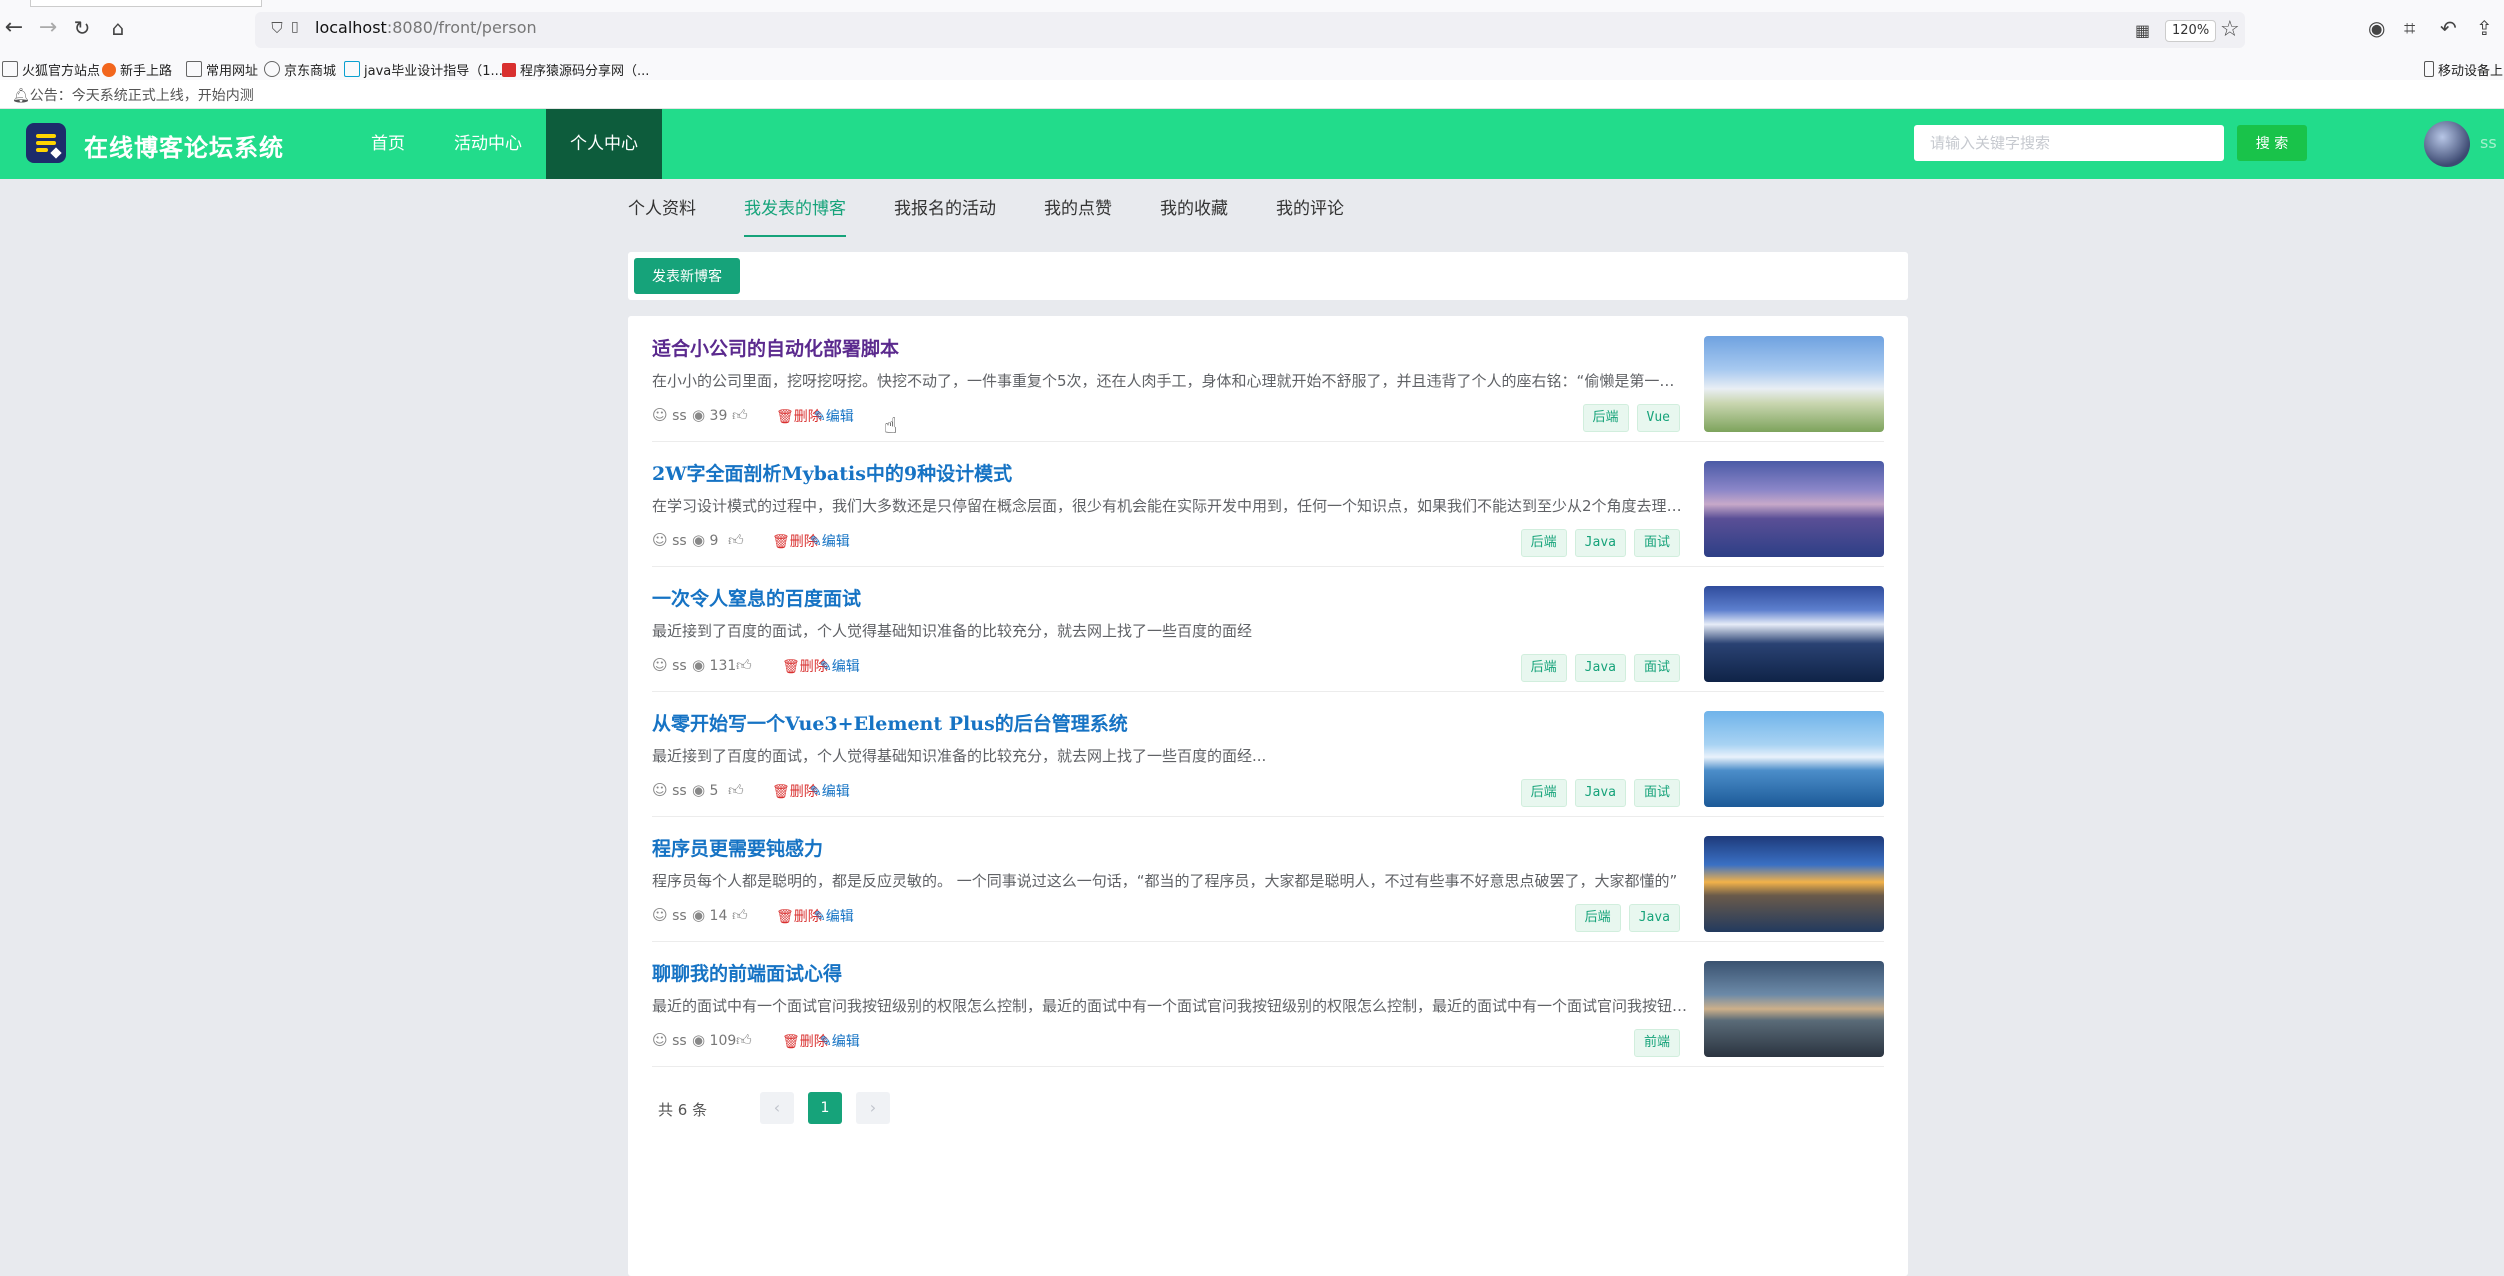  I want to click on avatar, so click(2447, 144).